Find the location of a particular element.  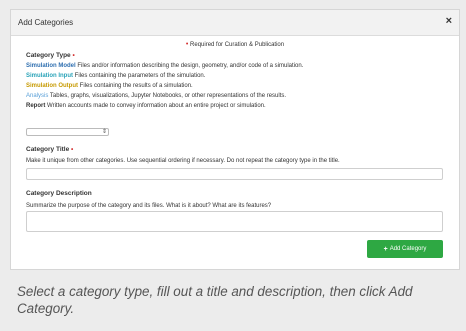

plus-icon: + is located at coordinates (385, 249).